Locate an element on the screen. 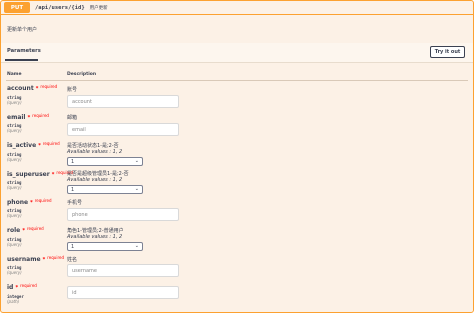  param-location: (path) is located at coordinates (13, 301).